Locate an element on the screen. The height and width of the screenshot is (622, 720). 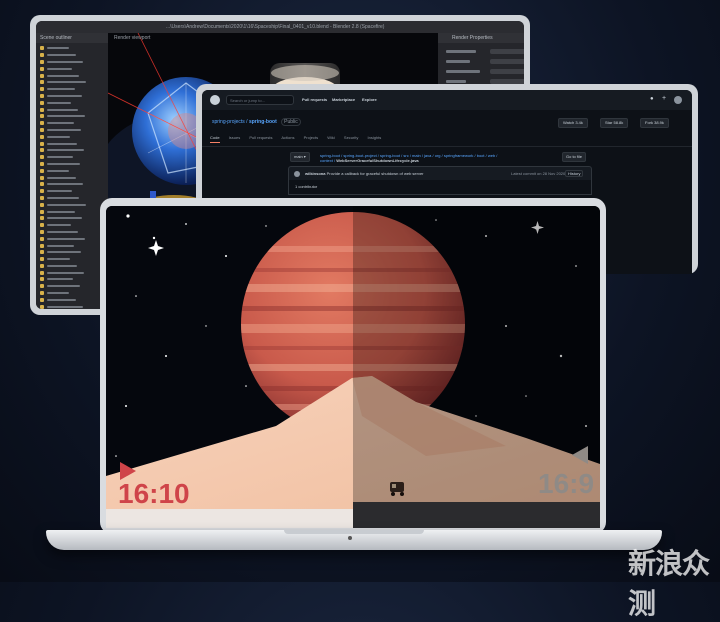
tab-security: Security is located at coordinates (351, 137).